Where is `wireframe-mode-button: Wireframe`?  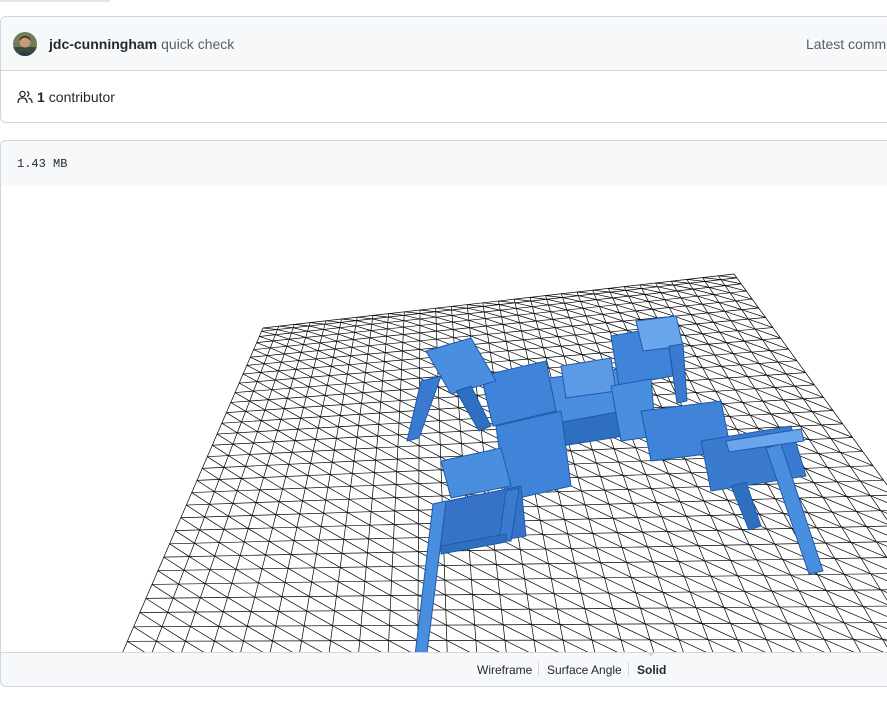 wireframe-mode-button: Wireframe is located at coordinates (504, 670).